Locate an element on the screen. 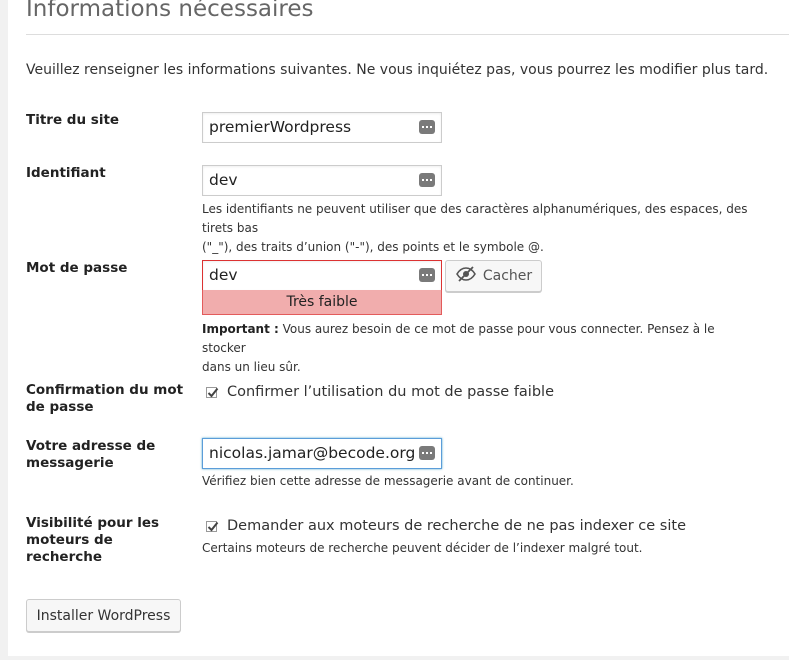 The image size is (789, 660). email-input: nicolas.jamar@becode.org is located at coordinates (322, 453).